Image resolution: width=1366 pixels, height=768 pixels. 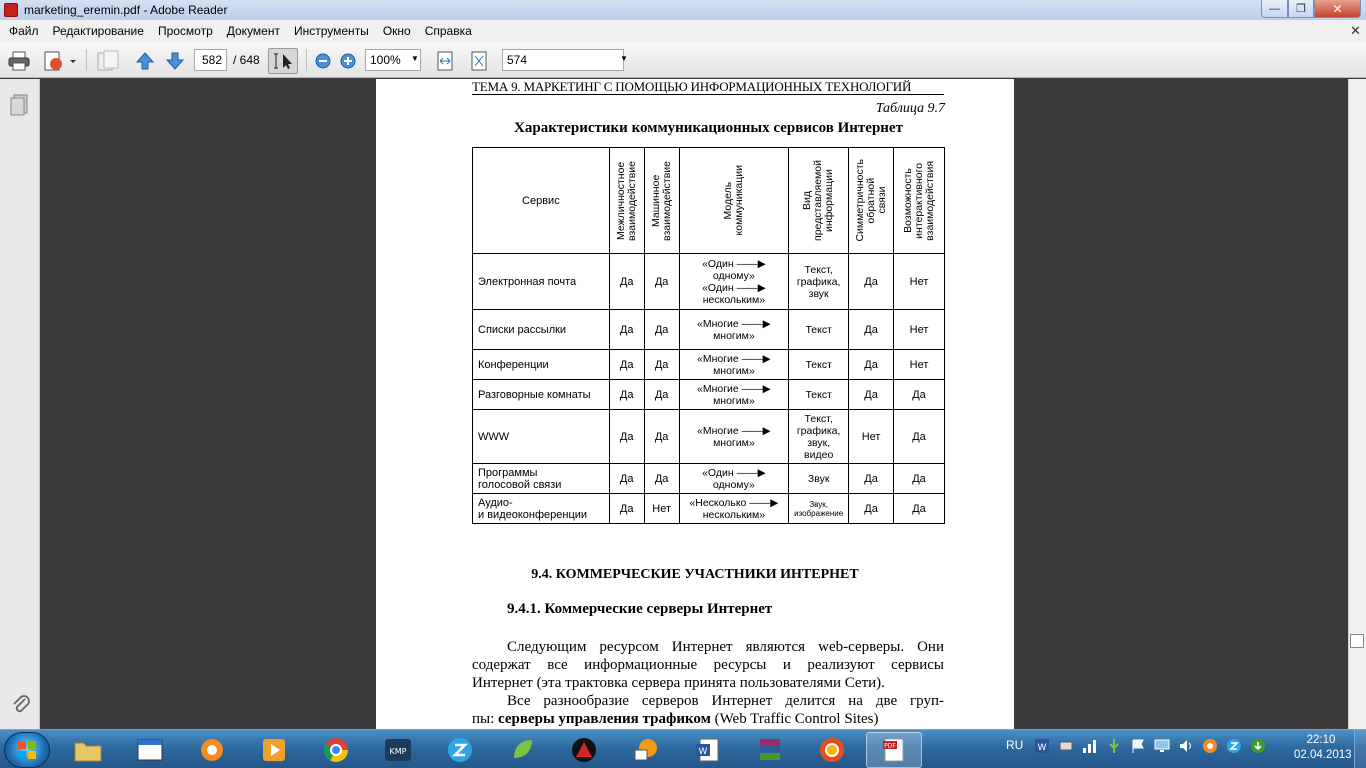 I want to click on chevron-down-icon: ▼, so click(x=415, y=58).